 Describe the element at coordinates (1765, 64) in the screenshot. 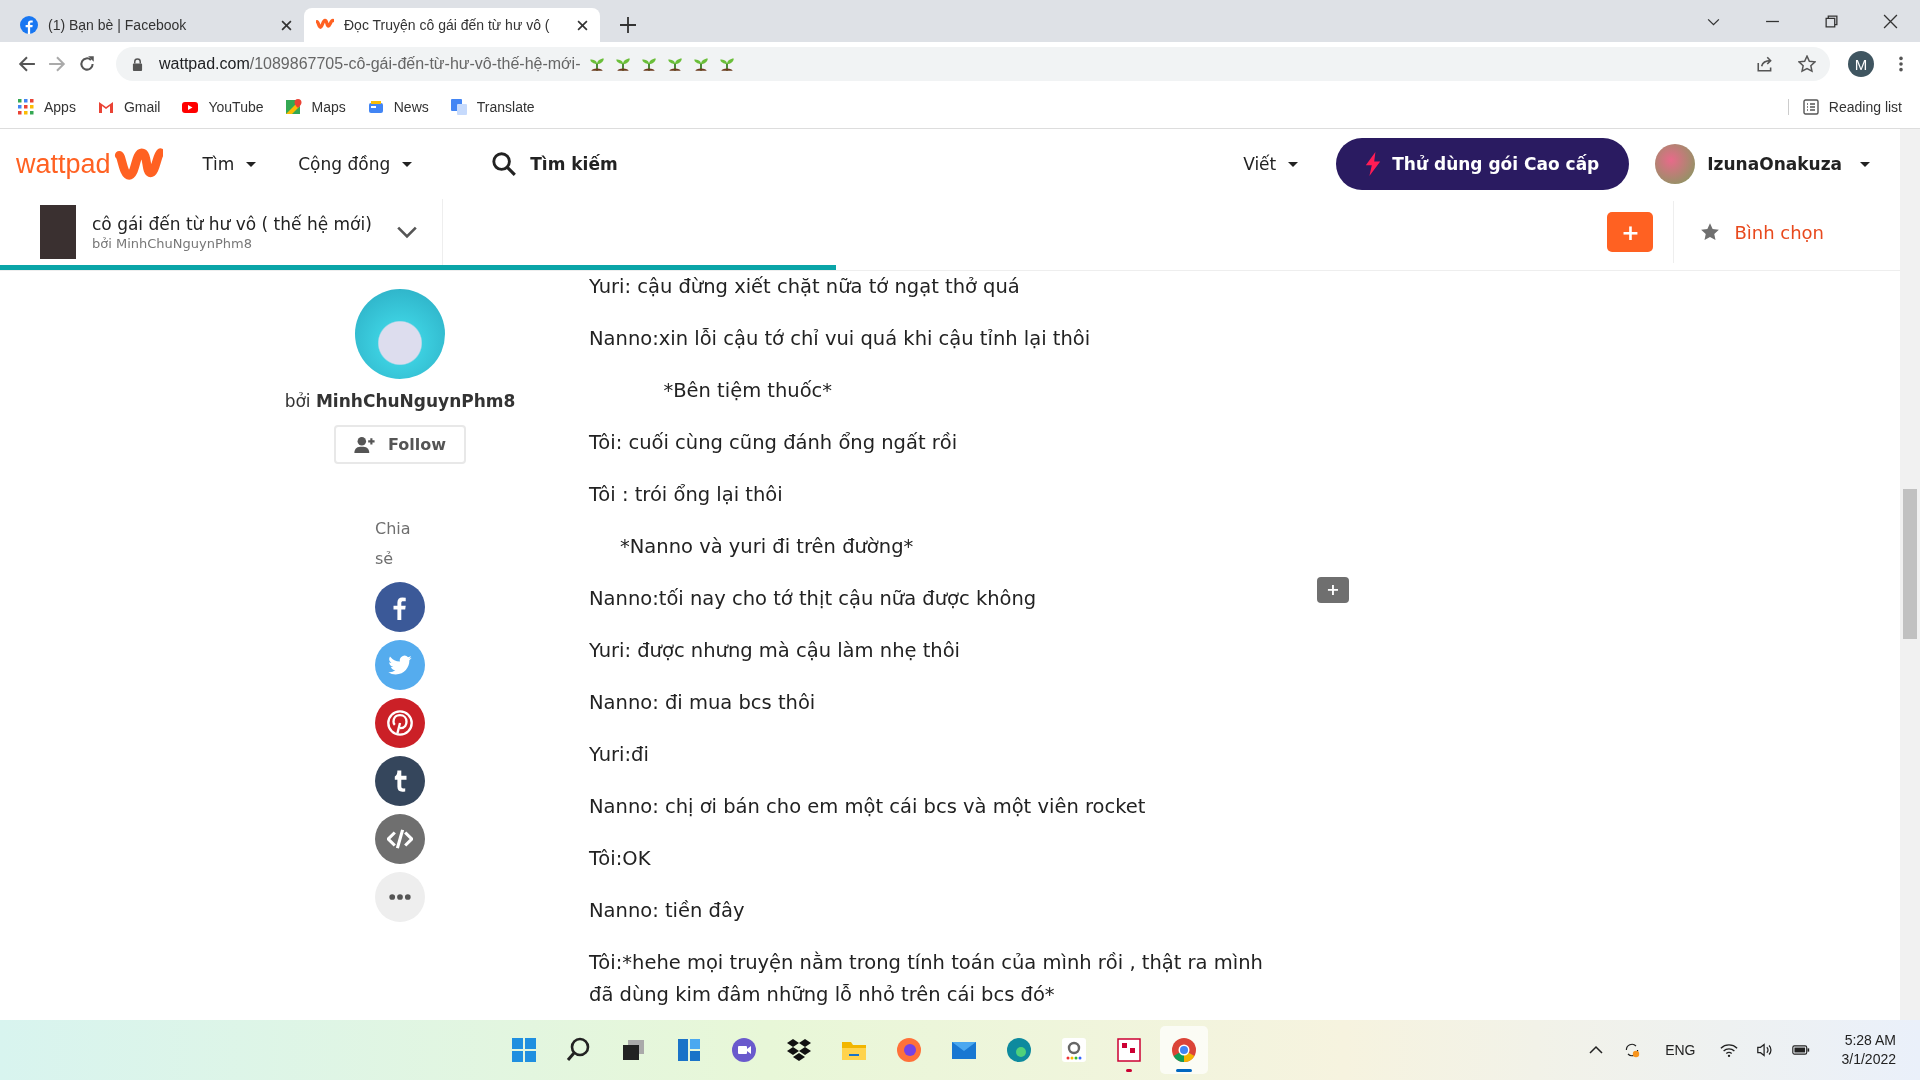

I see `share-icon` at that location.